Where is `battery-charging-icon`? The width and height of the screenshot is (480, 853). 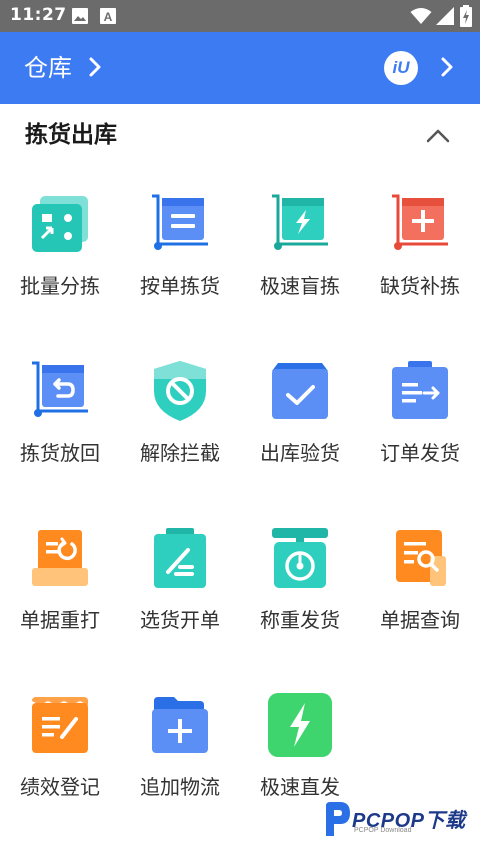 battery-charging-icon is located at coordinates (466, 16).